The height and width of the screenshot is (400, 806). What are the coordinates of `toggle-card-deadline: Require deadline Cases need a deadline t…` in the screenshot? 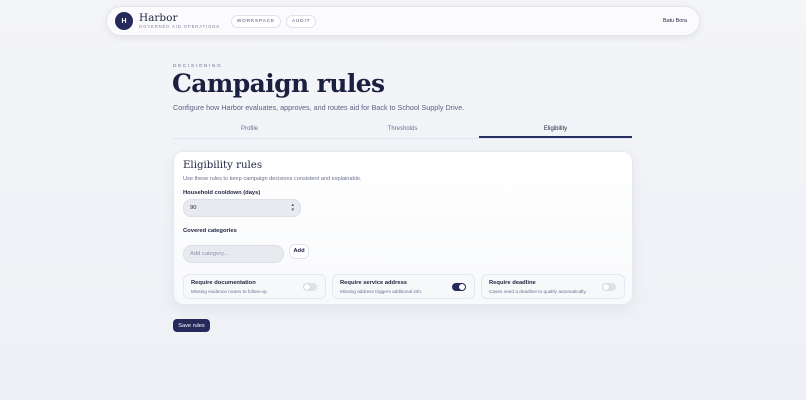 It's located at (553, 286).